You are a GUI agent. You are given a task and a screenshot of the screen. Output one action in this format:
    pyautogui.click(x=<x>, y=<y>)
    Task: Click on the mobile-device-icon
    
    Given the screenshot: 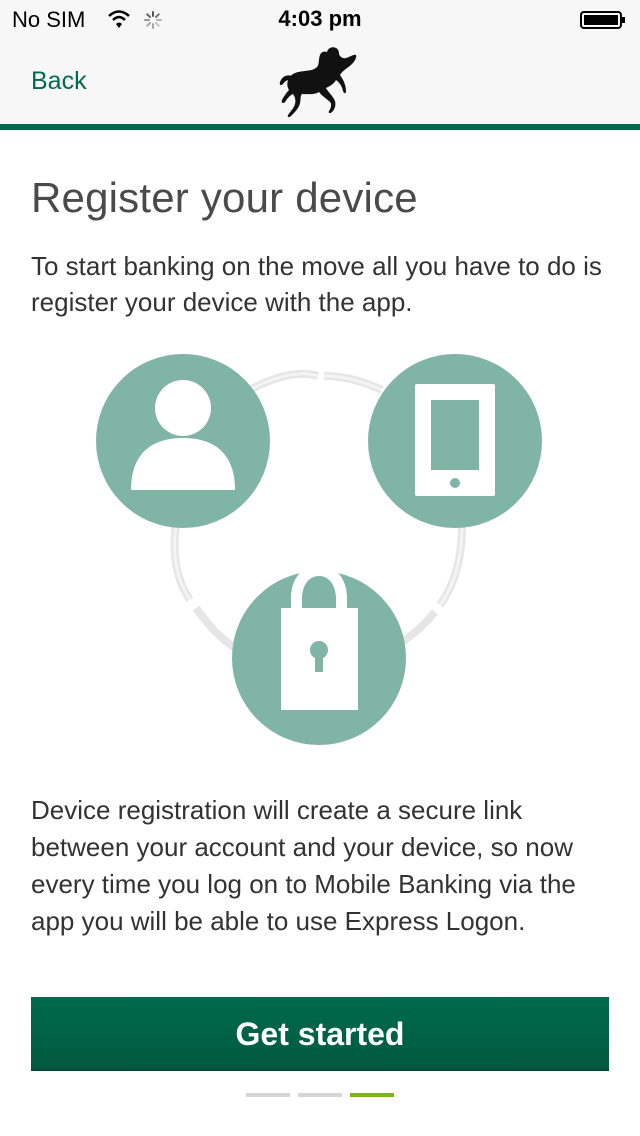 What is the action you would take?
    pyautogui.click(x=455, y=441)
    